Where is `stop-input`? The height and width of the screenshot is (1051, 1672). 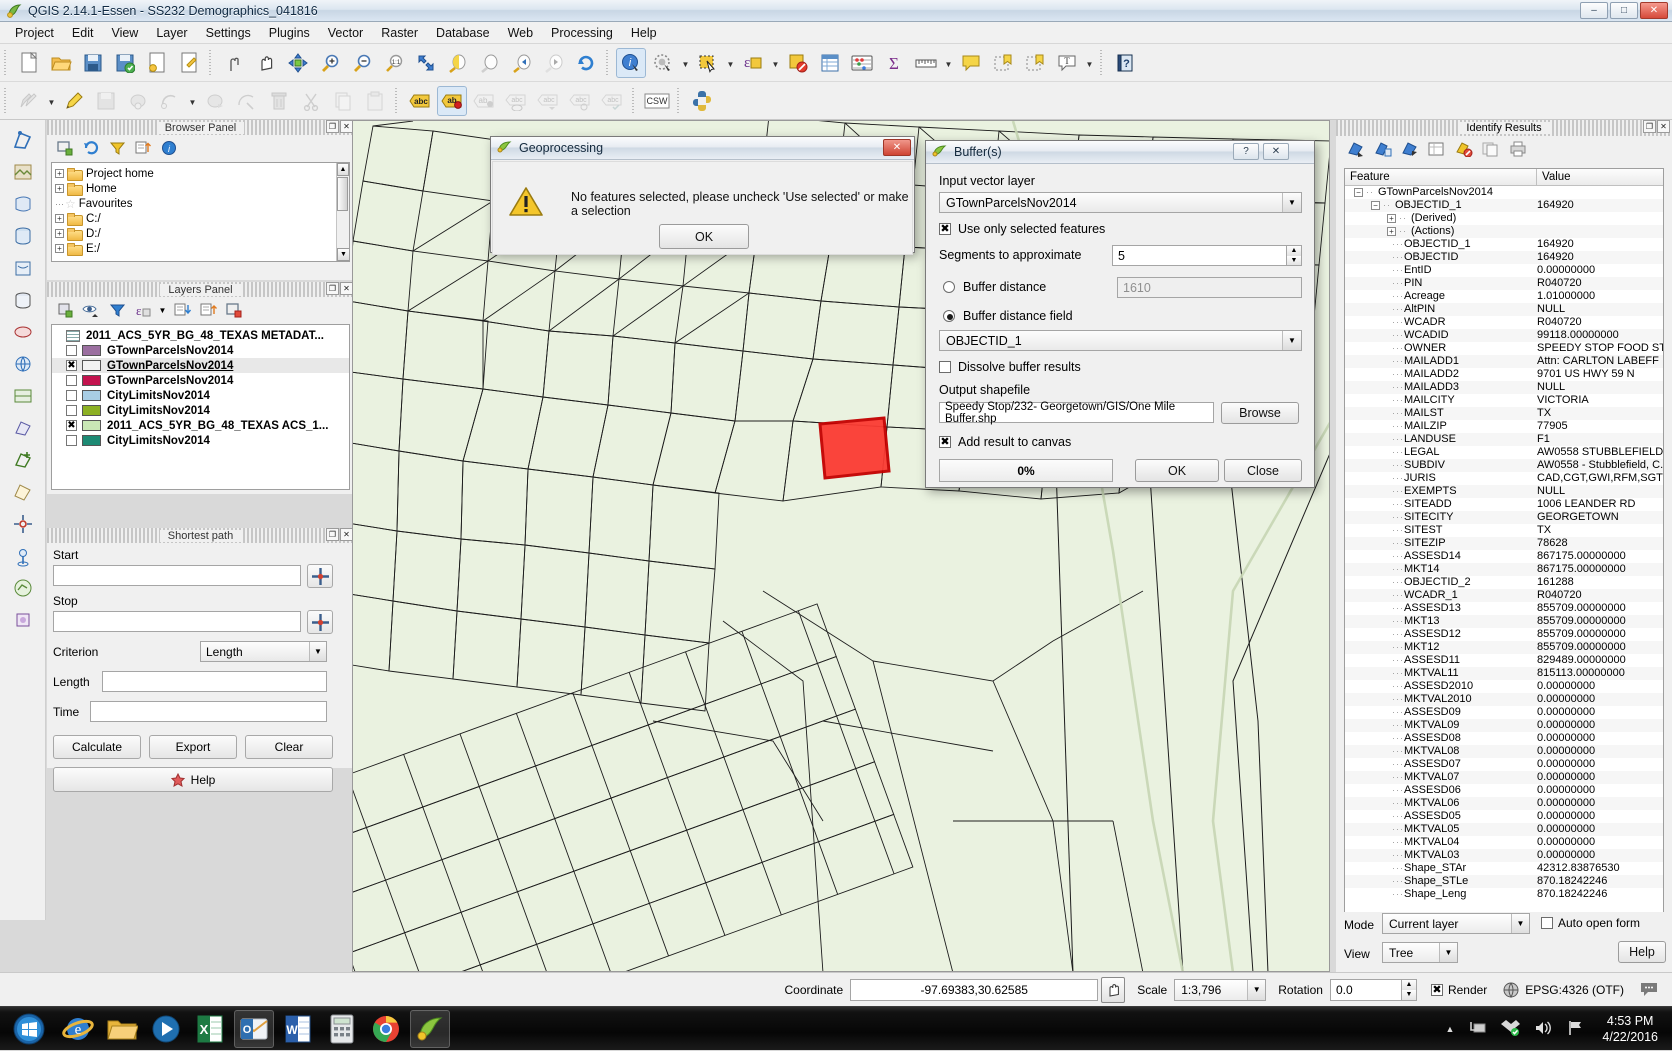
stop-input is located at coordinates (177, 621).